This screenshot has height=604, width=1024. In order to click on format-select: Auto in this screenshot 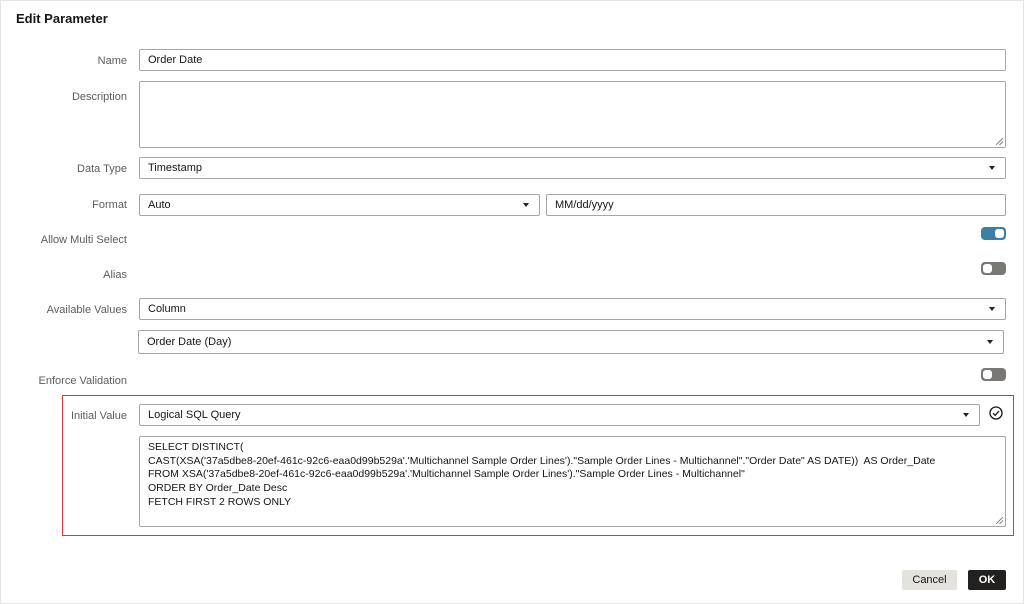, I will do `click(339, 205)`.